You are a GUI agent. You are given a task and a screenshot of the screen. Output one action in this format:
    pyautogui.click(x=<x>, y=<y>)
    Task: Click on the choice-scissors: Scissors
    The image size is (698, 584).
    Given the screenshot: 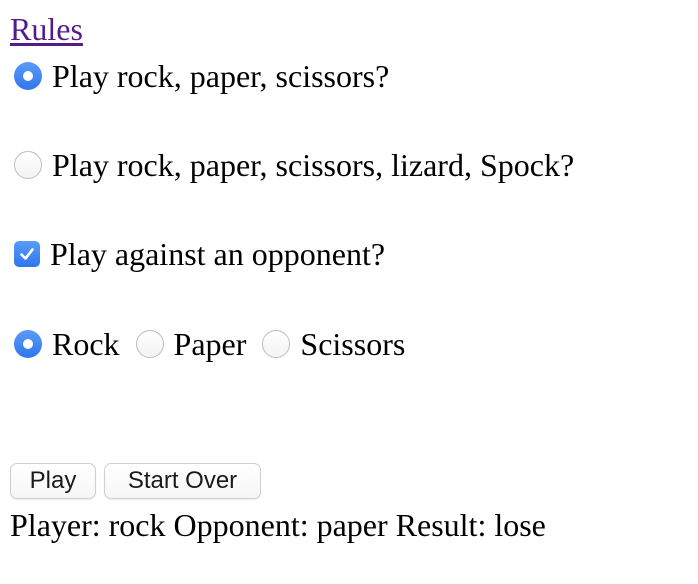 What is the action you would take?
    pyautogui.click(x=333, y=344)
    